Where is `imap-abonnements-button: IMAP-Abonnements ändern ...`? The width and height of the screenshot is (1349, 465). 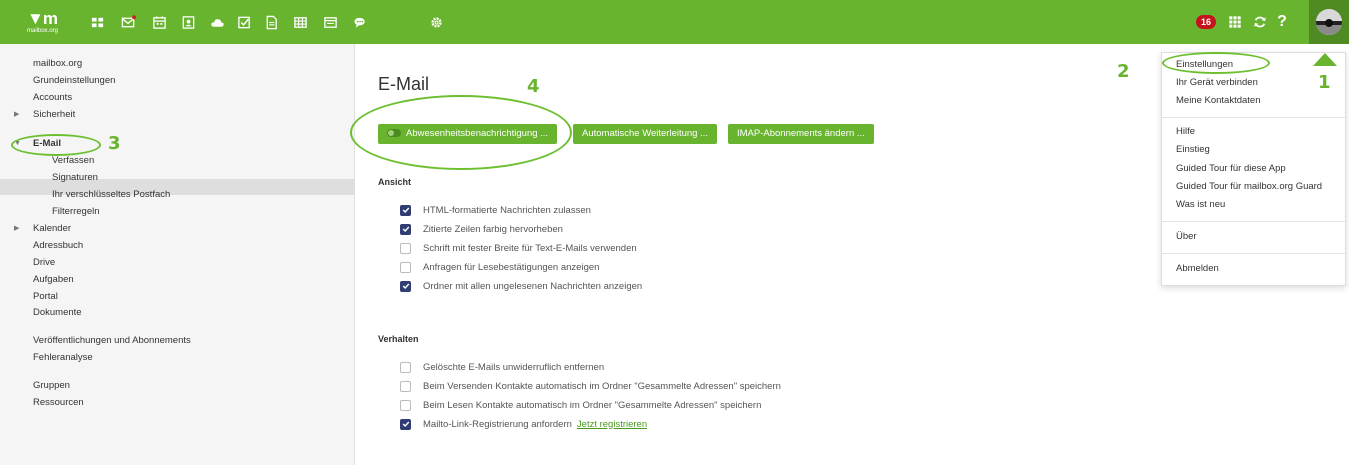
imap-abonnements-button: IMAP-Abonnements ändern ... is located at coordinates (801, 134).